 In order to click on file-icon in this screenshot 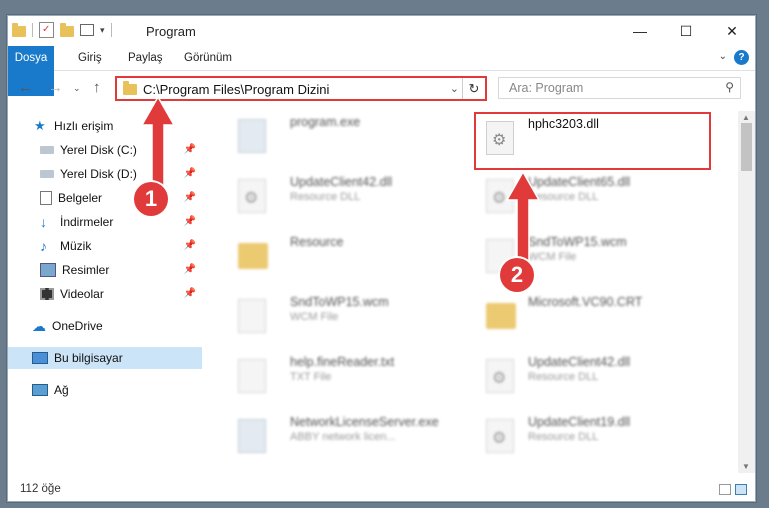, I will do `click(252, 316)`.